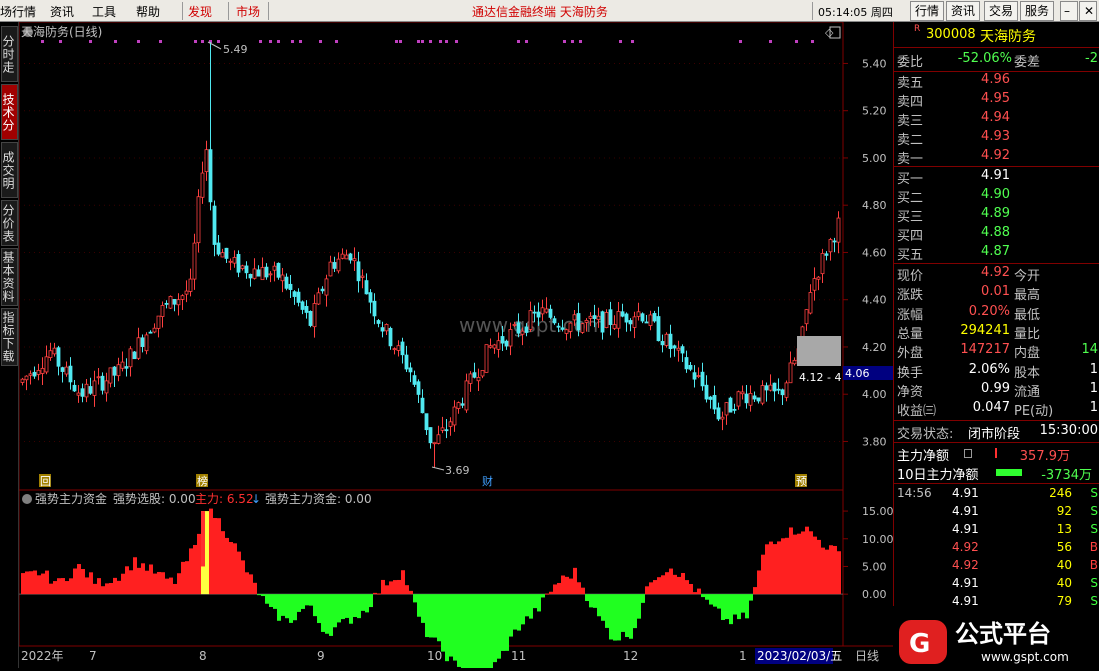  Describe the element at coordinates (996, 157) in the screenshot. I see `ask-row: 卖一 4.92` at that location.